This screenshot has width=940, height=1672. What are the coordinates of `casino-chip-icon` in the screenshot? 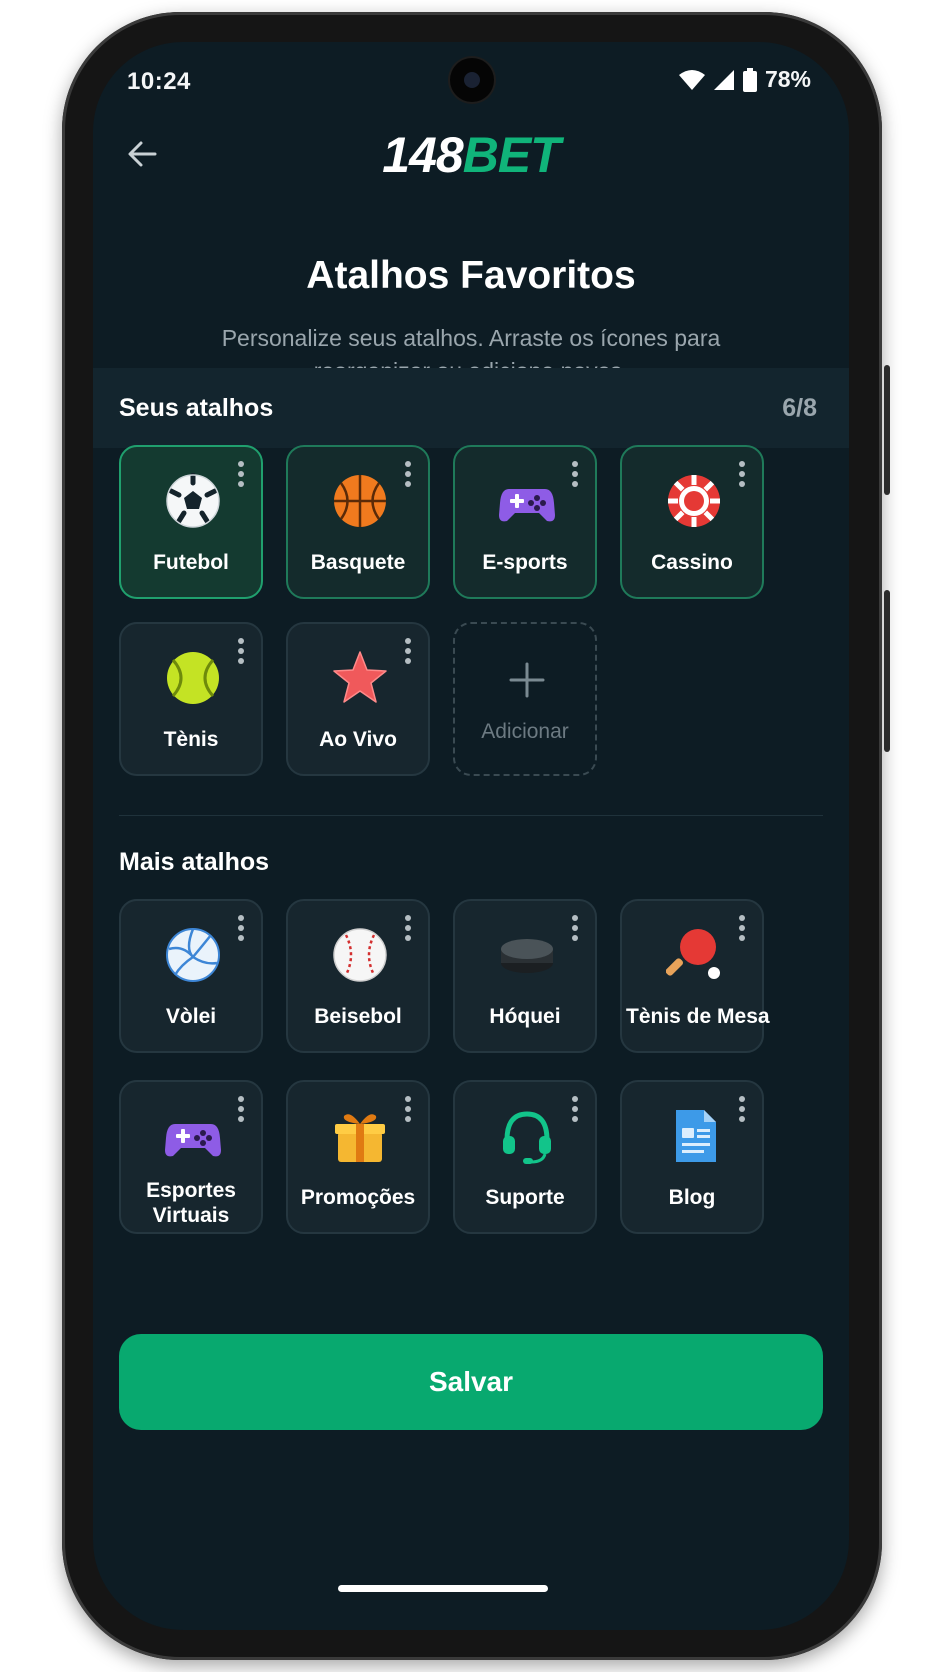 It's located at (694, 501).